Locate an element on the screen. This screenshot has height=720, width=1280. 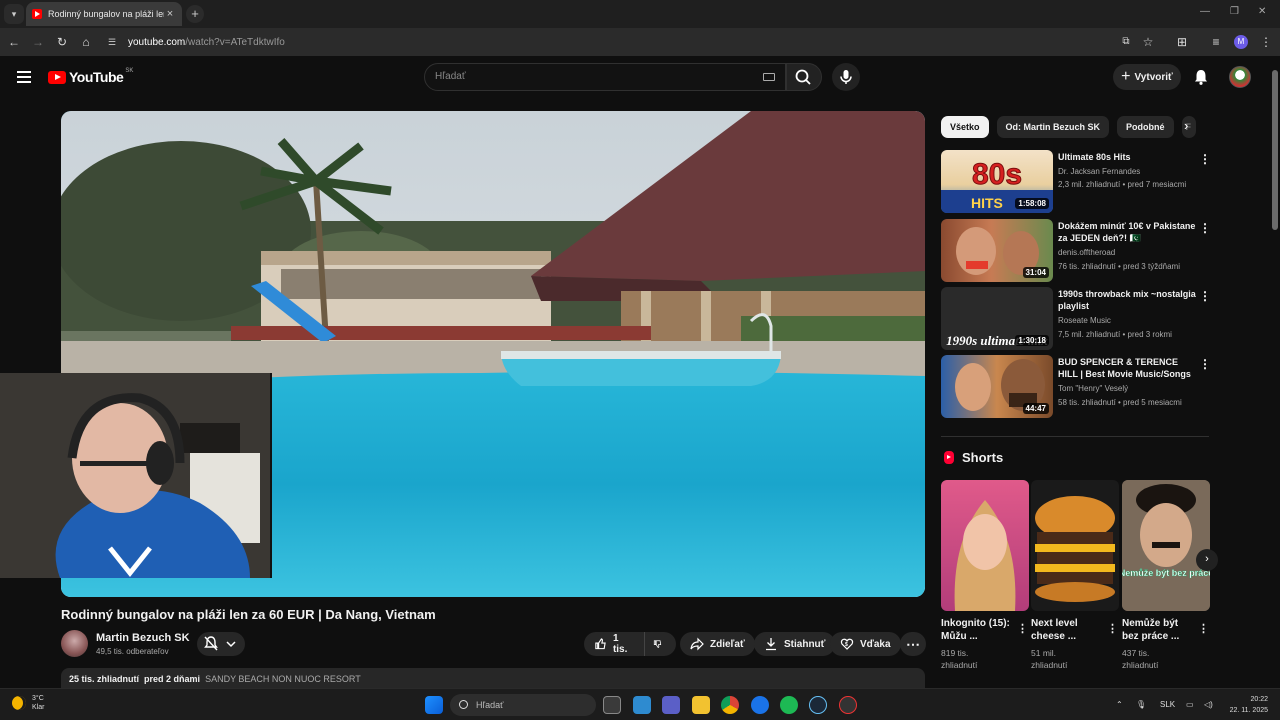
recommendation-channel: Dr. Jacksan Fernandes is located at coordinates (1099, 171).